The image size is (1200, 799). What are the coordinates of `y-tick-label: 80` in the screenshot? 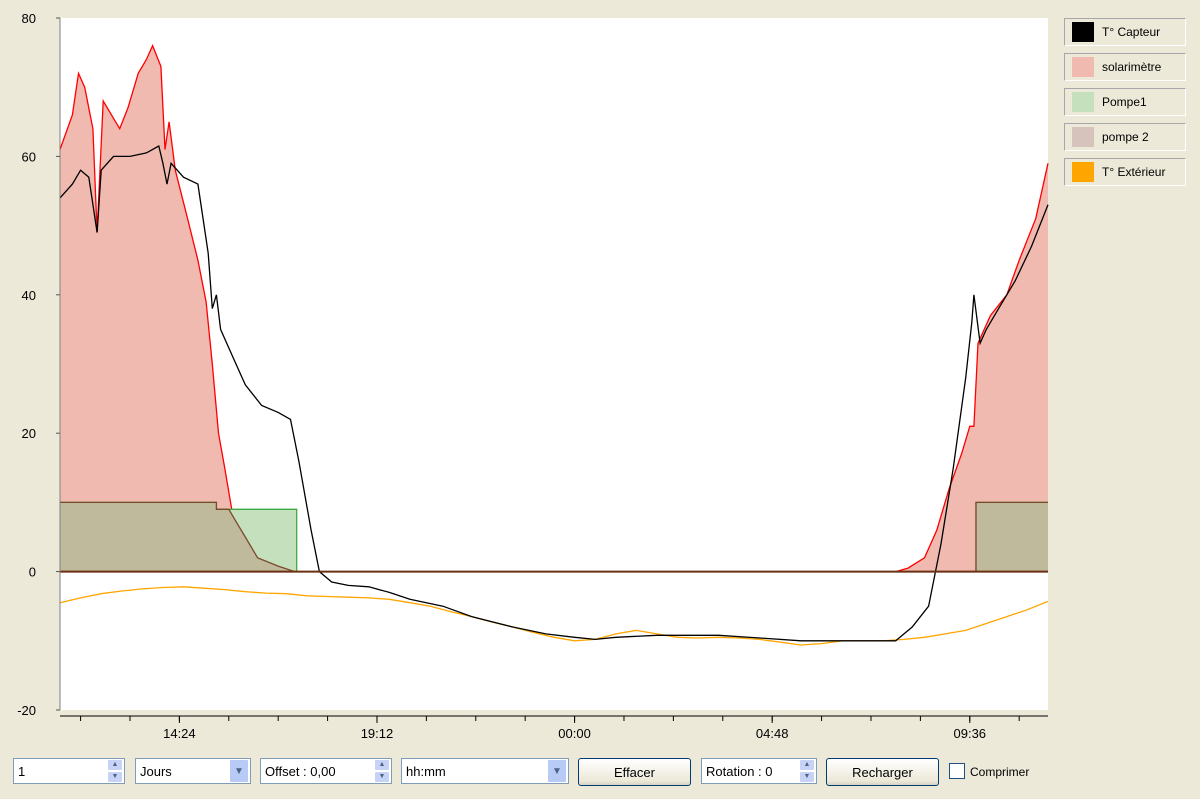 It's located at (29, 18).